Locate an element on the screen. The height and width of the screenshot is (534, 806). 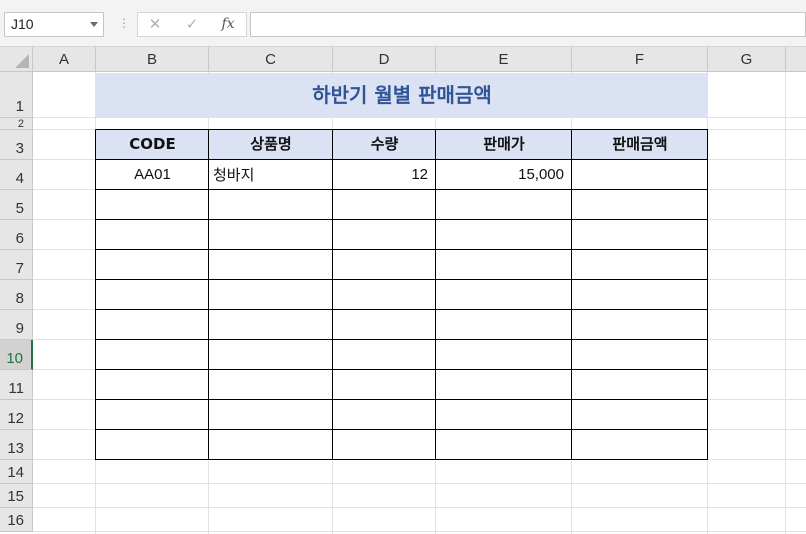
header-product-name: 상품명 is located at coordinates (271, 145).